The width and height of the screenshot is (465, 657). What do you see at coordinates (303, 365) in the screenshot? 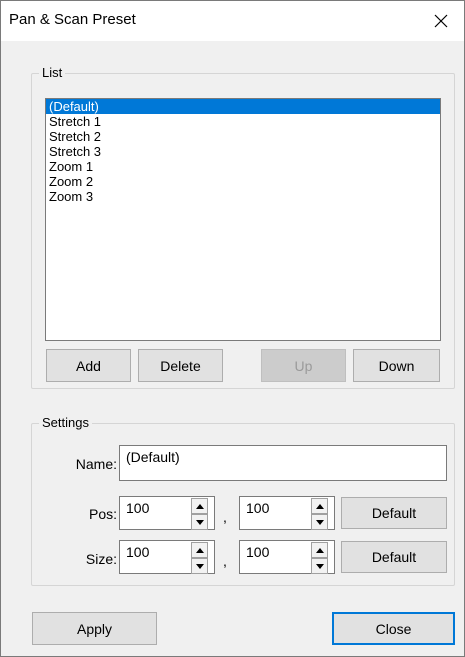
I see `up-button: Up` at bounding box center [303, 365].